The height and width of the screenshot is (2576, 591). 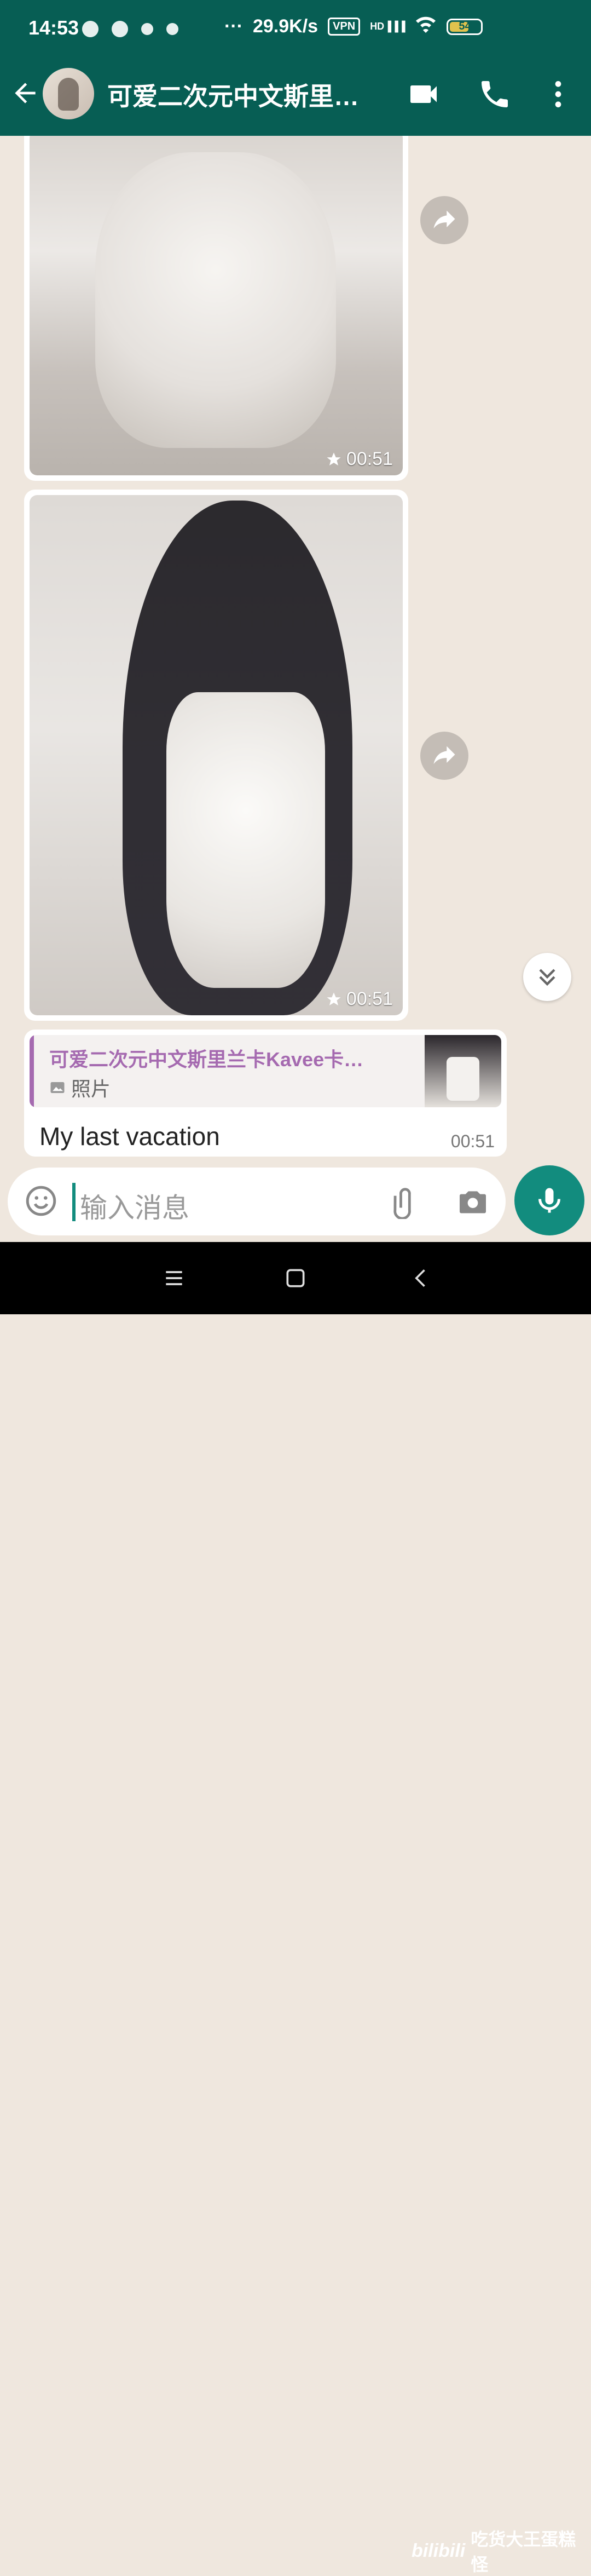 I want to click on message-input: 输入消息, so click(x=134, y=1206).